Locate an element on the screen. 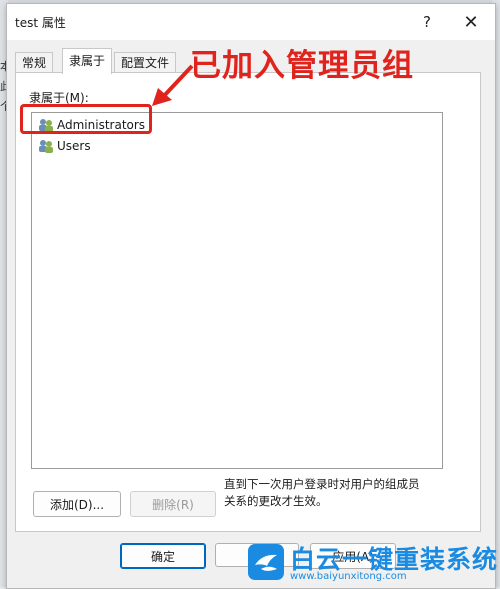 This screenshot has width=500, height=589. highlight-box is located at coordinates (86, 119).